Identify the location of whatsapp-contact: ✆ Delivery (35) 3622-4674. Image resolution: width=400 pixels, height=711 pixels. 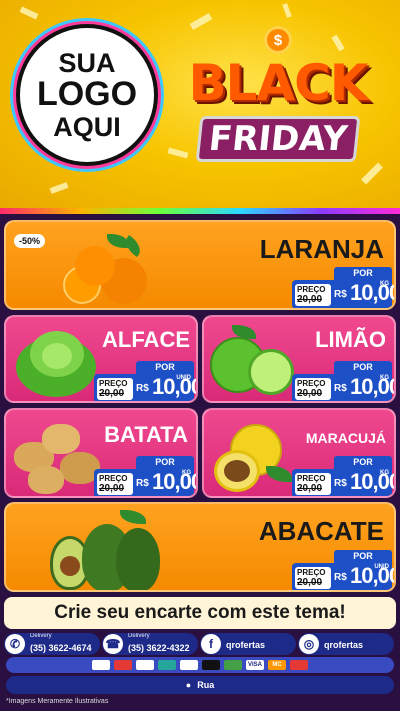
(52, 644).